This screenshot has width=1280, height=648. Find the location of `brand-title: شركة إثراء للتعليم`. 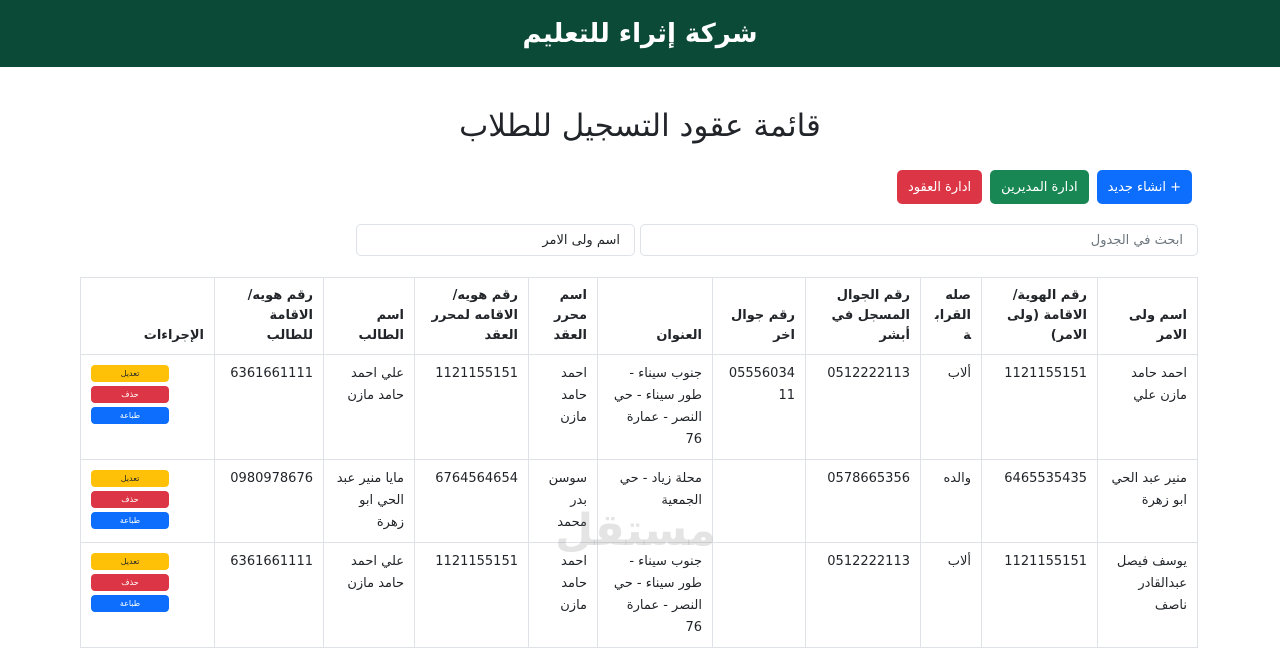

brand-title: شركة إثراء للتعليم is located at coordinates (640, 33).